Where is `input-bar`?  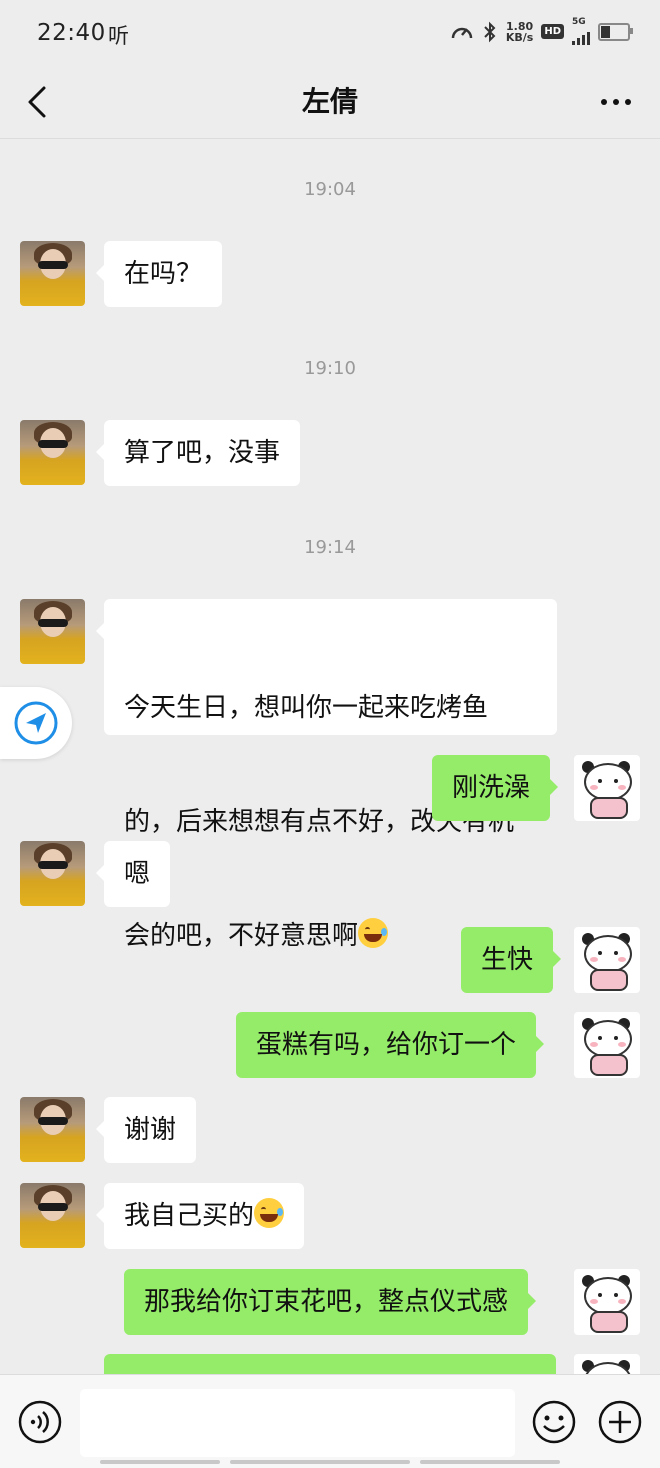 input-bar is located at coordinates (330, 1421).